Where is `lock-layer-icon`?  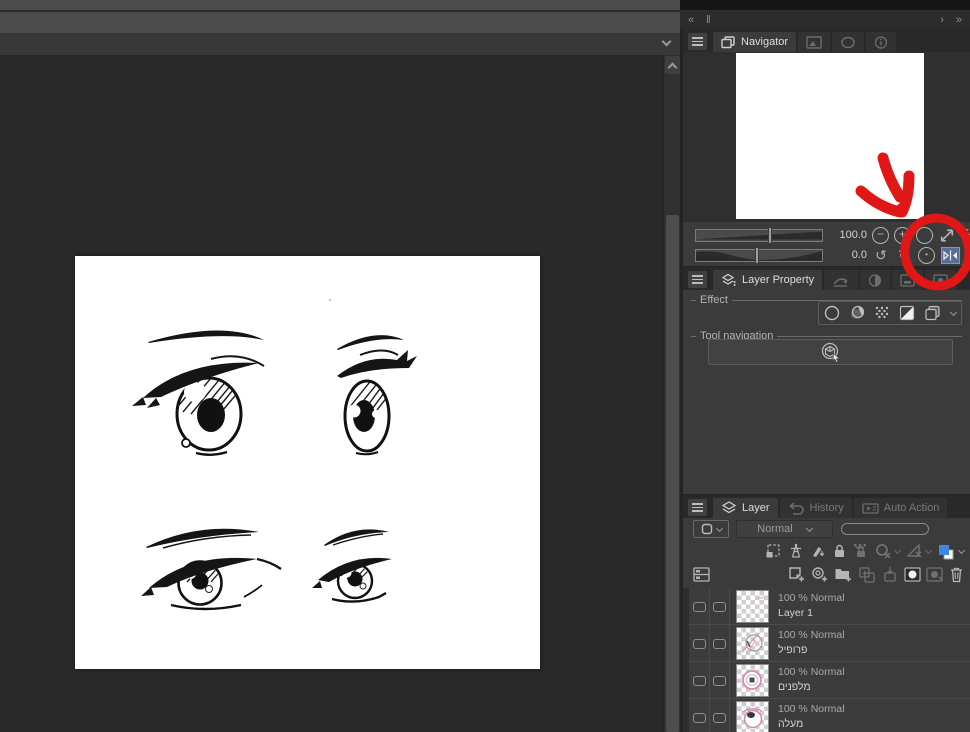
lock-layer-icon is located at coordinates (839, 551).